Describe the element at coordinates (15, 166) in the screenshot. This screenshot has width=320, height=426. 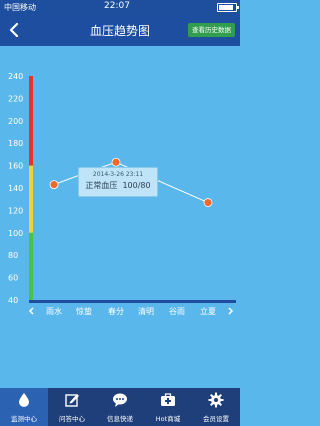
I see `y-tick-label: 160` at that location.